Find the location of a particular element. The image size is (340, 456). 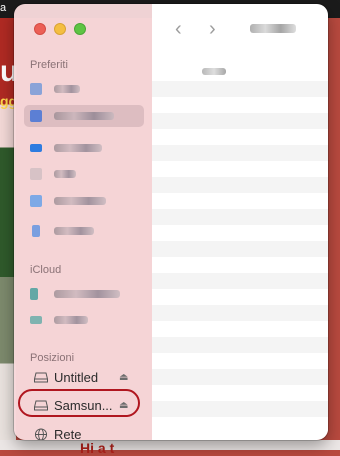

menubar-text: a is located at coordinates (3, 8).